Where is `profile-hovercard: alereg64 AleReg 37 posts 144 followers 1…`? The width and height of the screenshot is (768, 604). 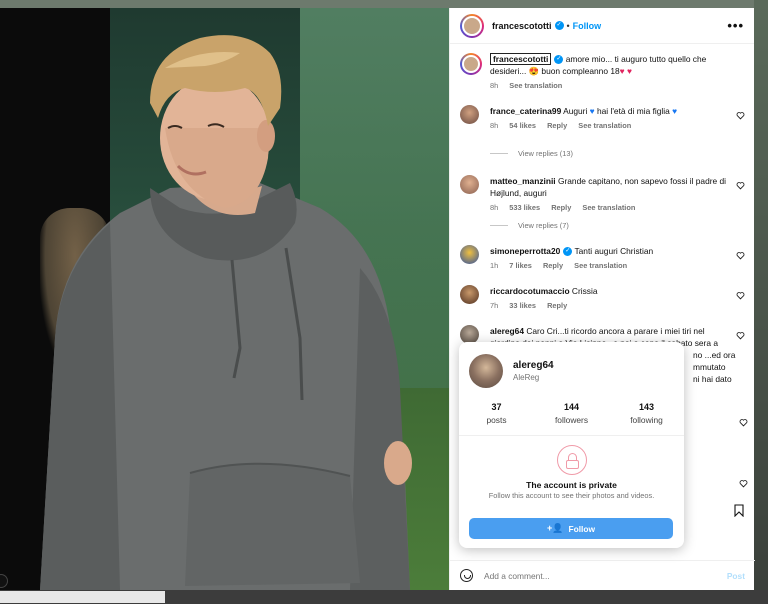 profile-hovercard: alereg64 AleReg 37 posts 144 followers 1… is located at coordinates (571, 445).